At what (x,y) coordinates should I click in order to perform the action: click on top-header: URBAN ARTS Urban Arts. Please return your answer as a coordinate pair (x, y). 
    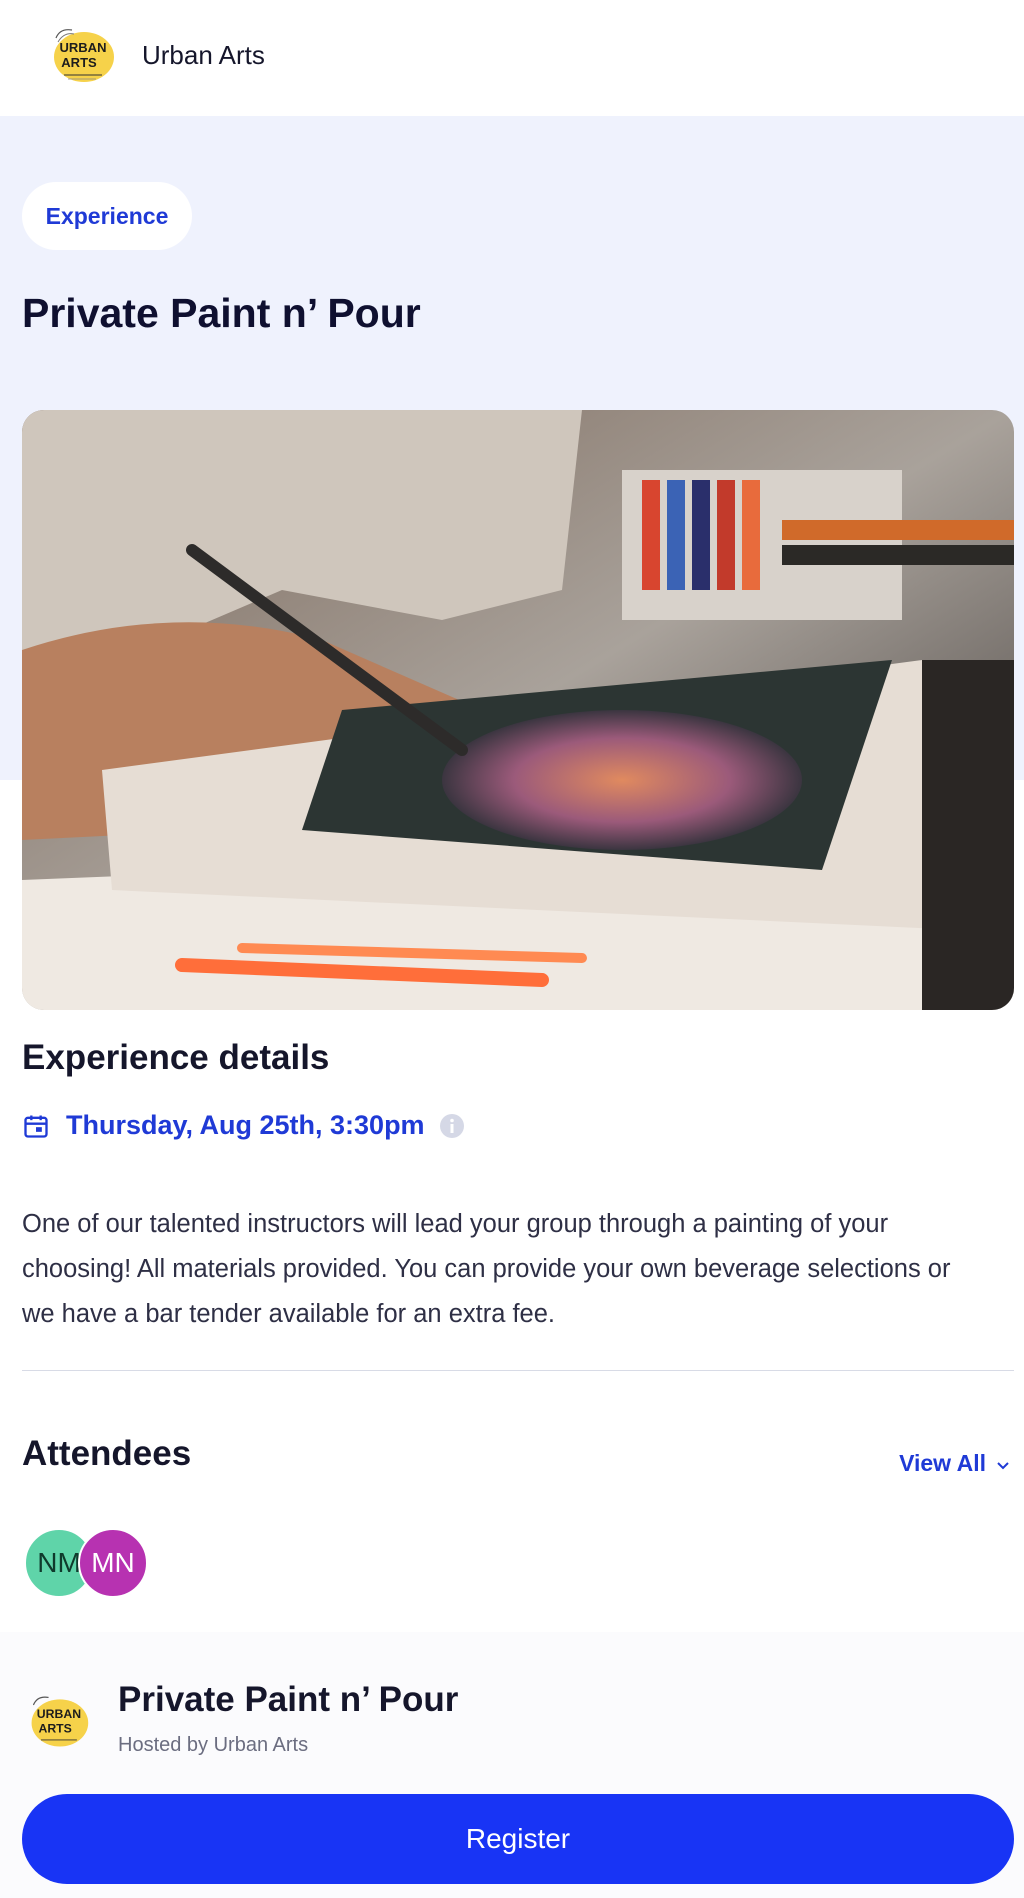
    Looking at the image, I should click on (512, 58).